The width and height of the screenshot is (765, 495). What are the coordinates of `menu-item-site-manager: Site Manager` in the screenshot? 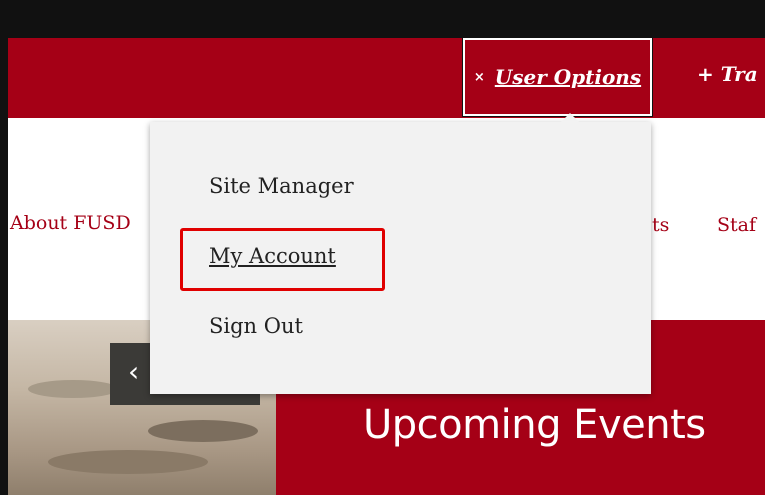 It's located at (281, 186).